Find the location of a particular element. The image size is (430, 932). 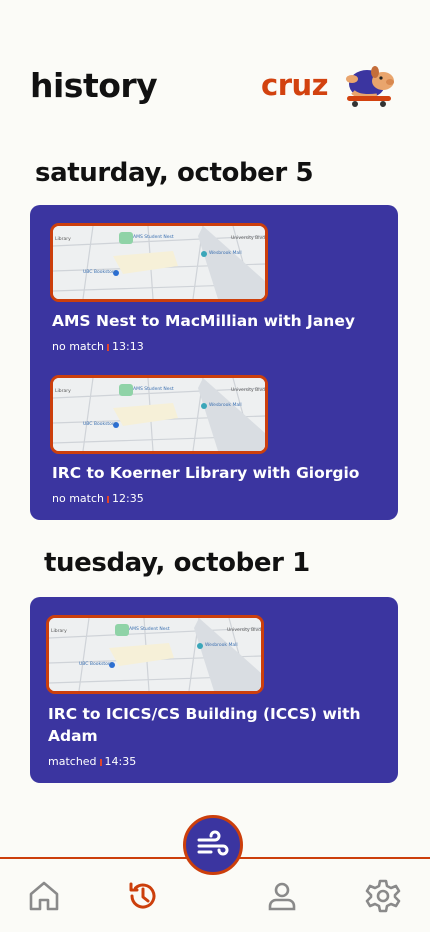

trip-time: 13:13 is located at coordinates (128, 346).